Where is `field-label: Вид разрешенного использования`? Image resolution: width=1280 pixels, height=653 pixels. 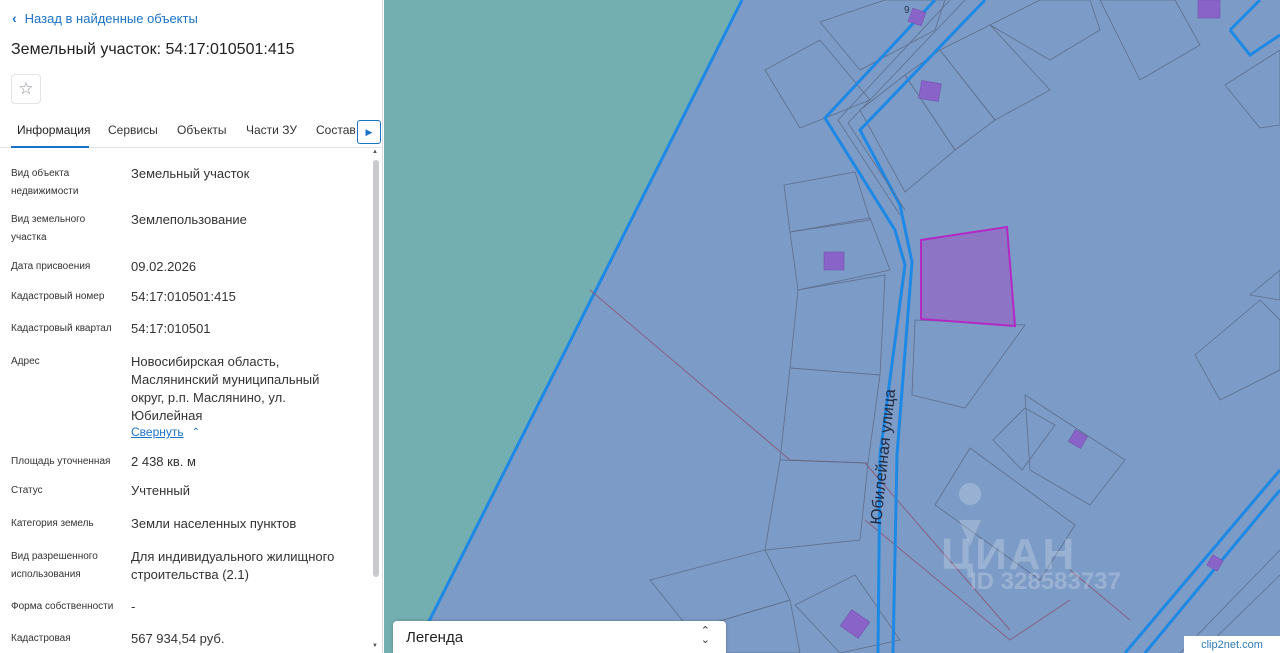 field-label: Вид разрешенного использования is located at coordinates (54, 565).